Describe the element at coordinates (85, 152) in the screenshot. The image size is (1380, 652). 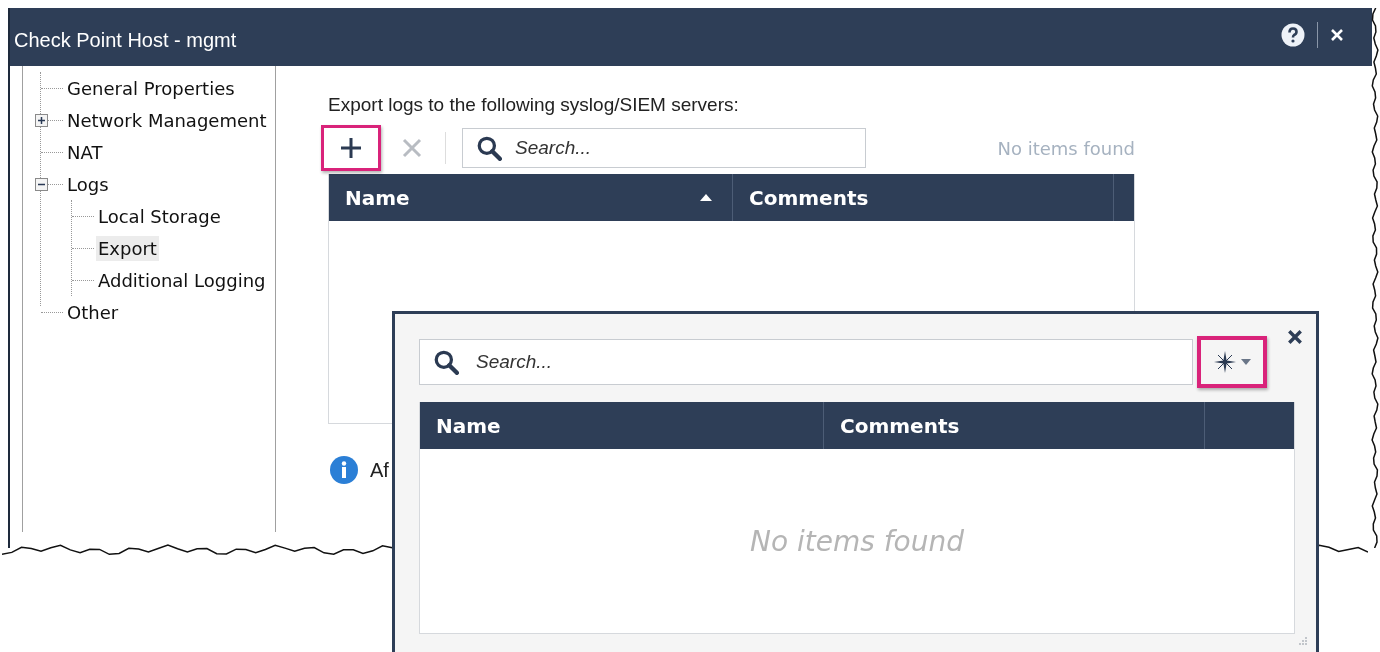
I see `tree-item: NAT` at that location.